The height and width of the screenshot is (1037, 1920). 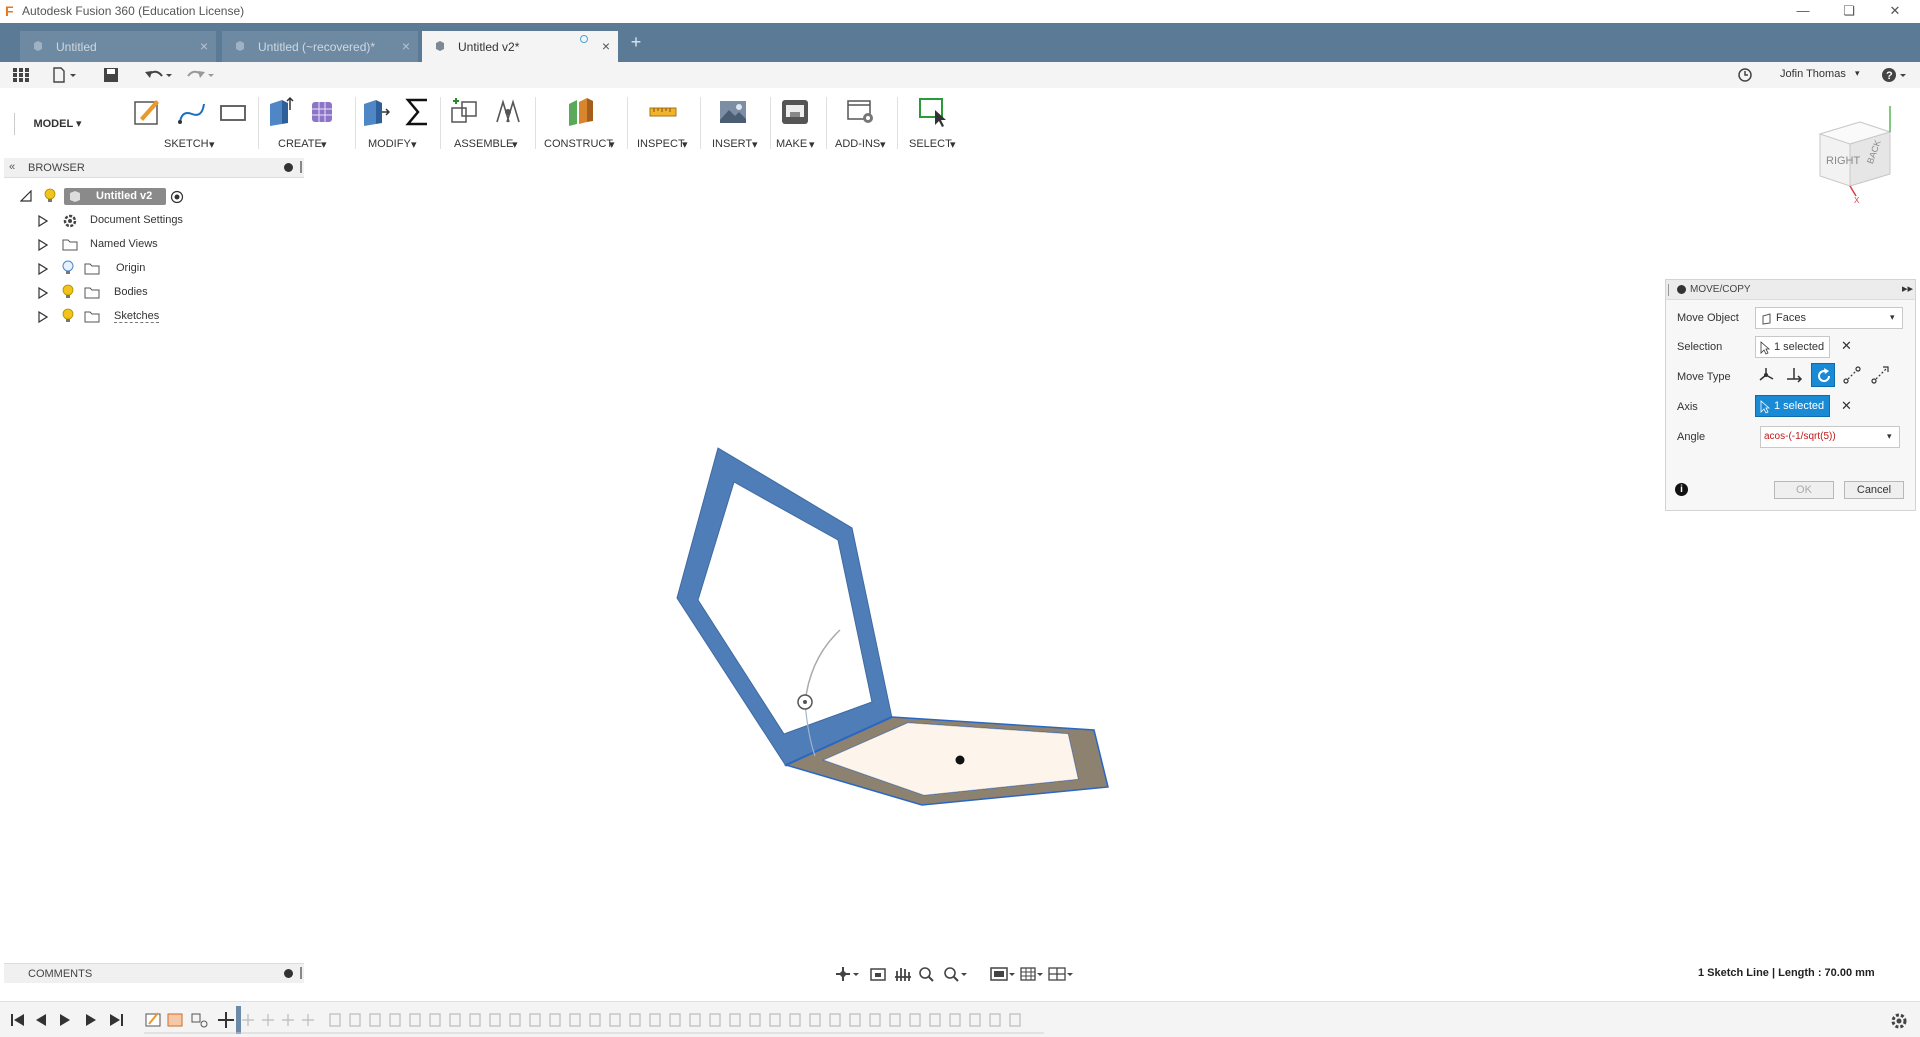 I want to click on orbit-icon, so click(x=847, y=974).